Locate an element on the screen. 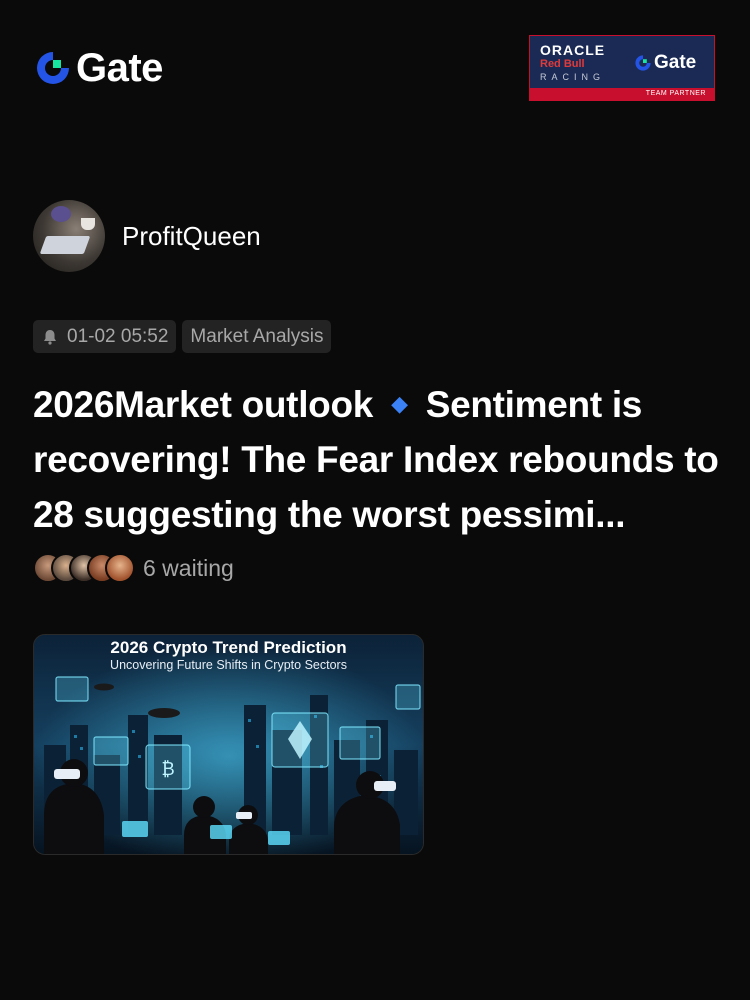  post-category: Market Analysis is located at coordinates (257, 336).